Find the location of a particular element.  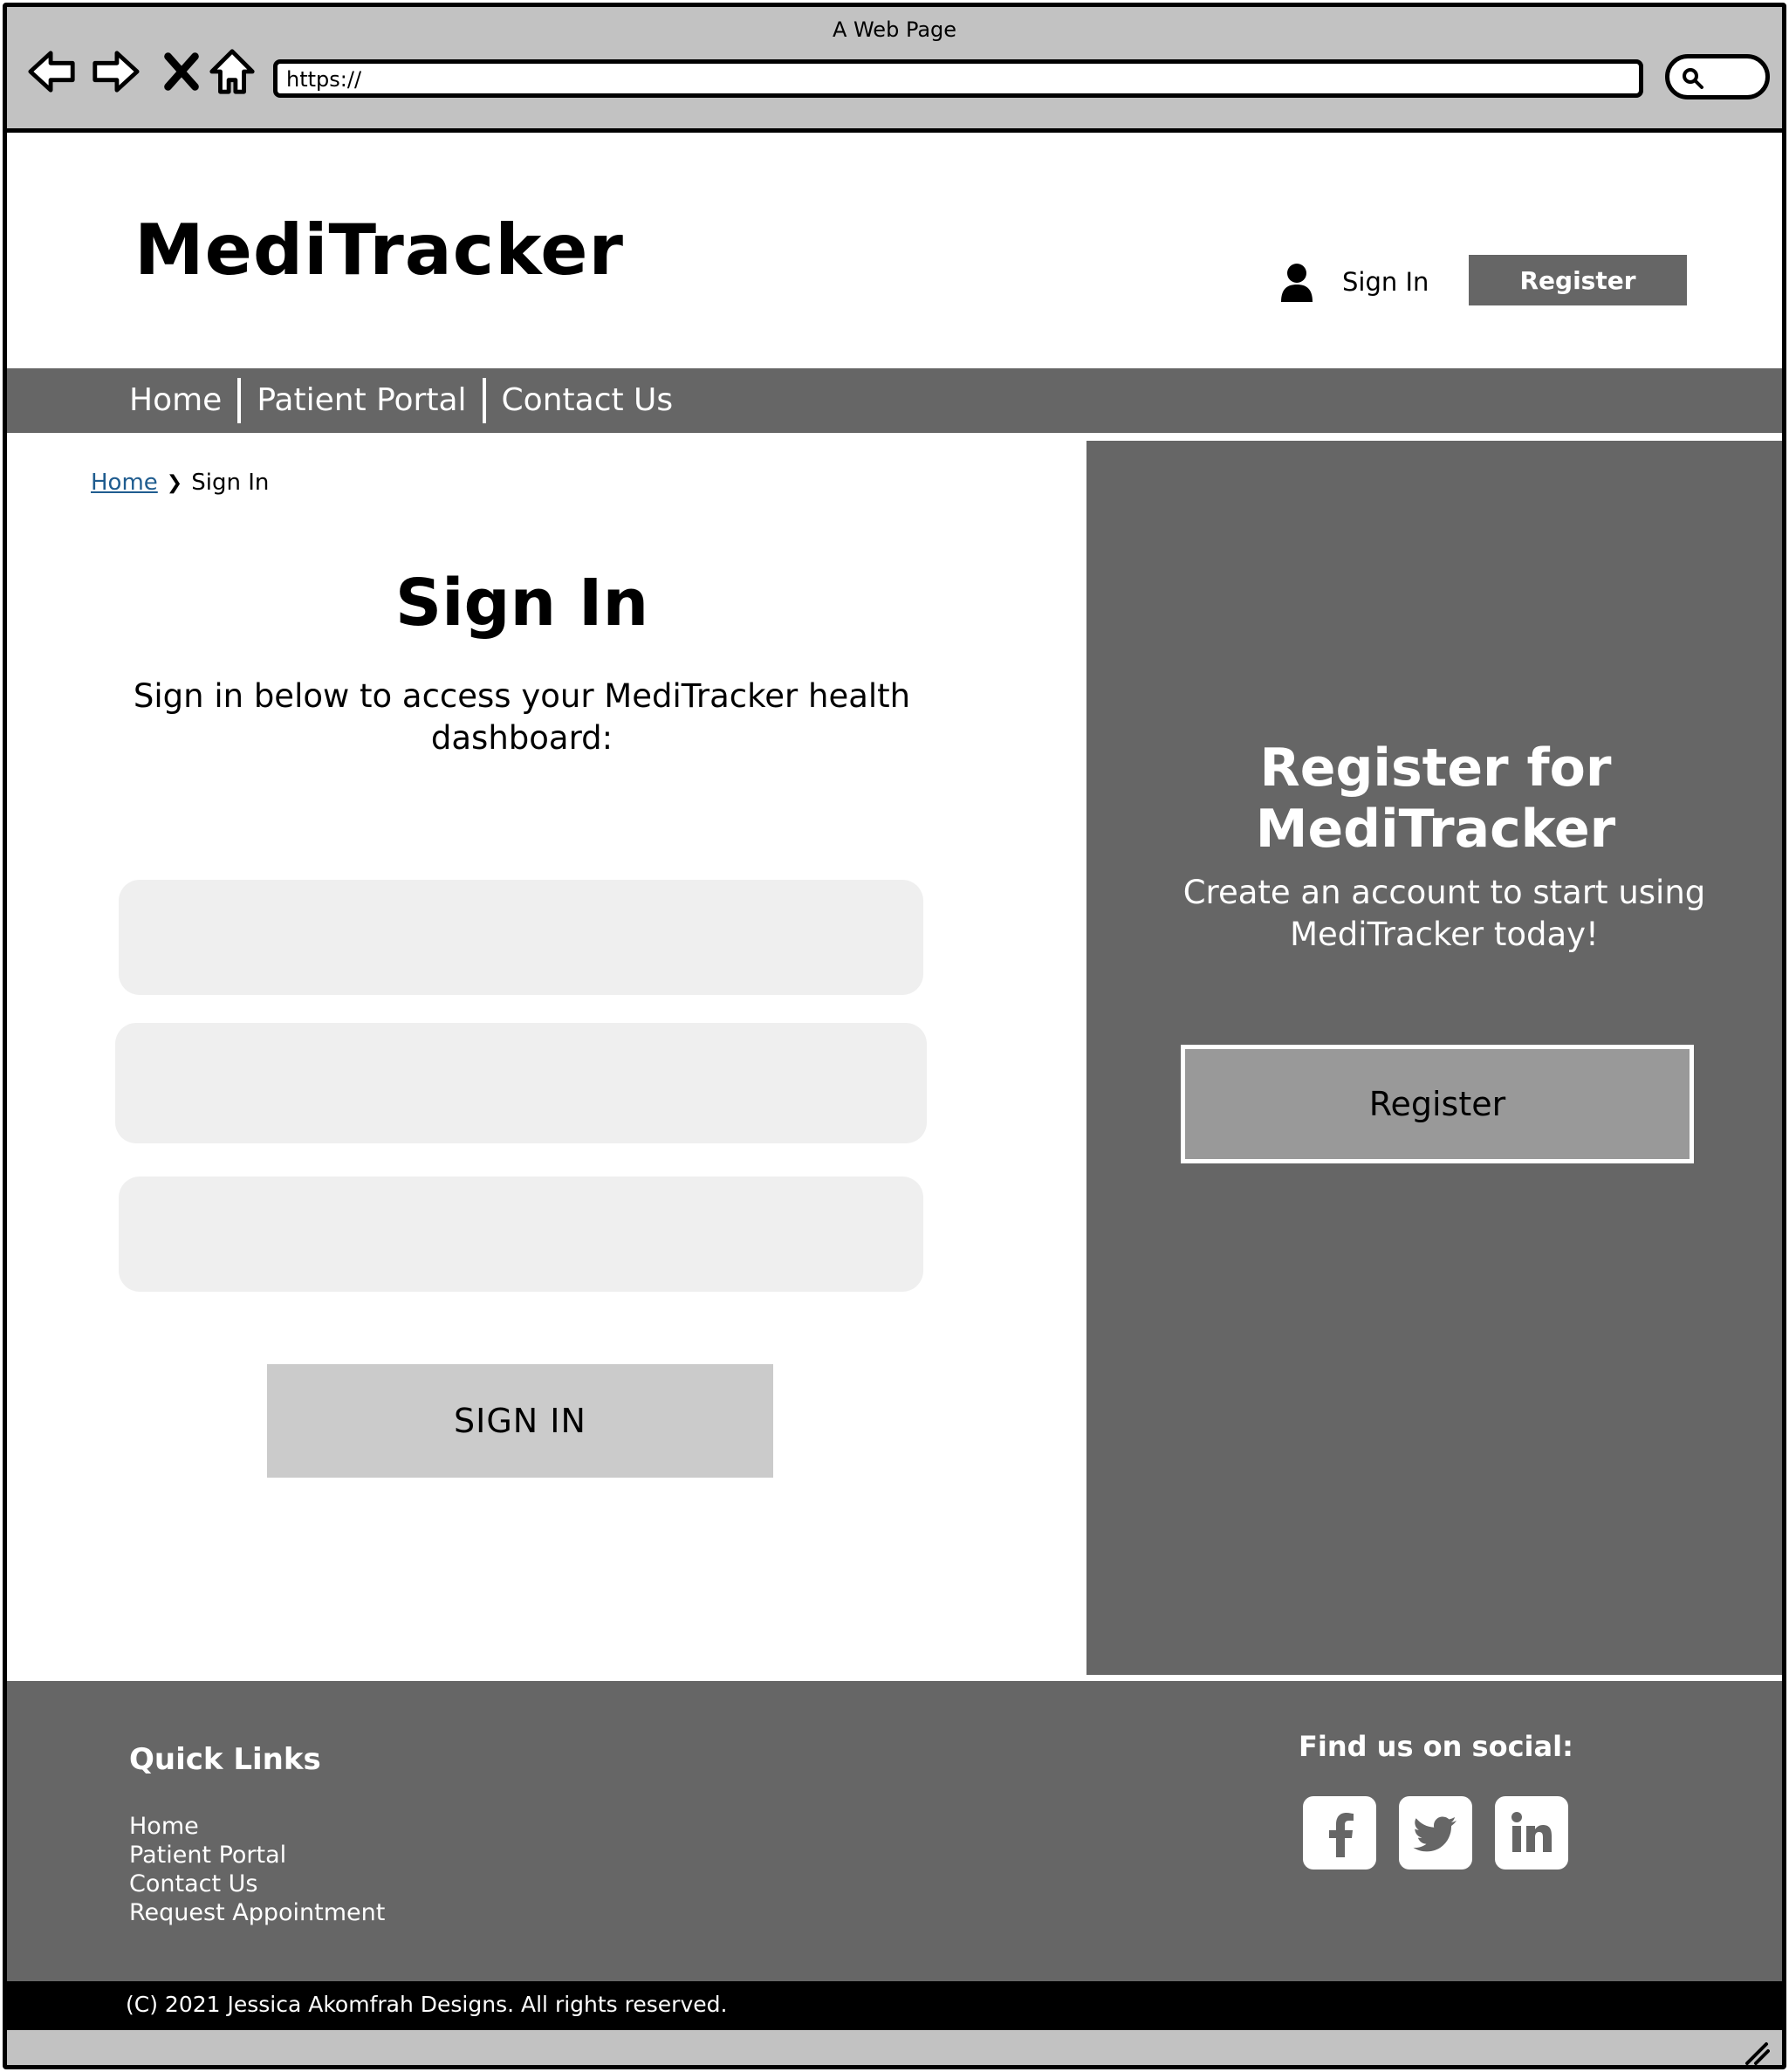

register-button: Register is located at coordinates (1437, 1104).